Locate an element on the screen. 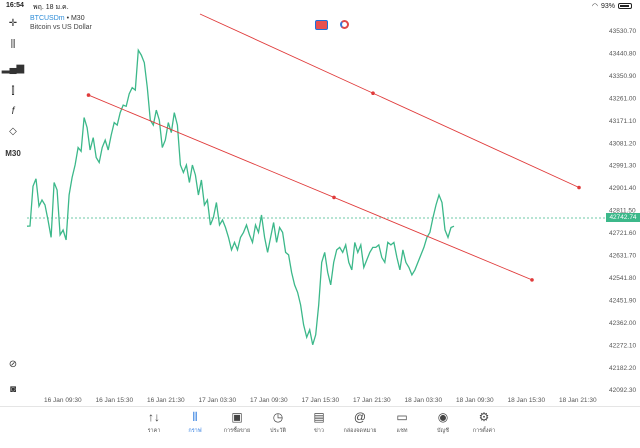 Image resolution: width=640 pixels, height=448 pixels. nav-item-settings: ⚙ การตั้งค่า is located at coordinates (484, 422).